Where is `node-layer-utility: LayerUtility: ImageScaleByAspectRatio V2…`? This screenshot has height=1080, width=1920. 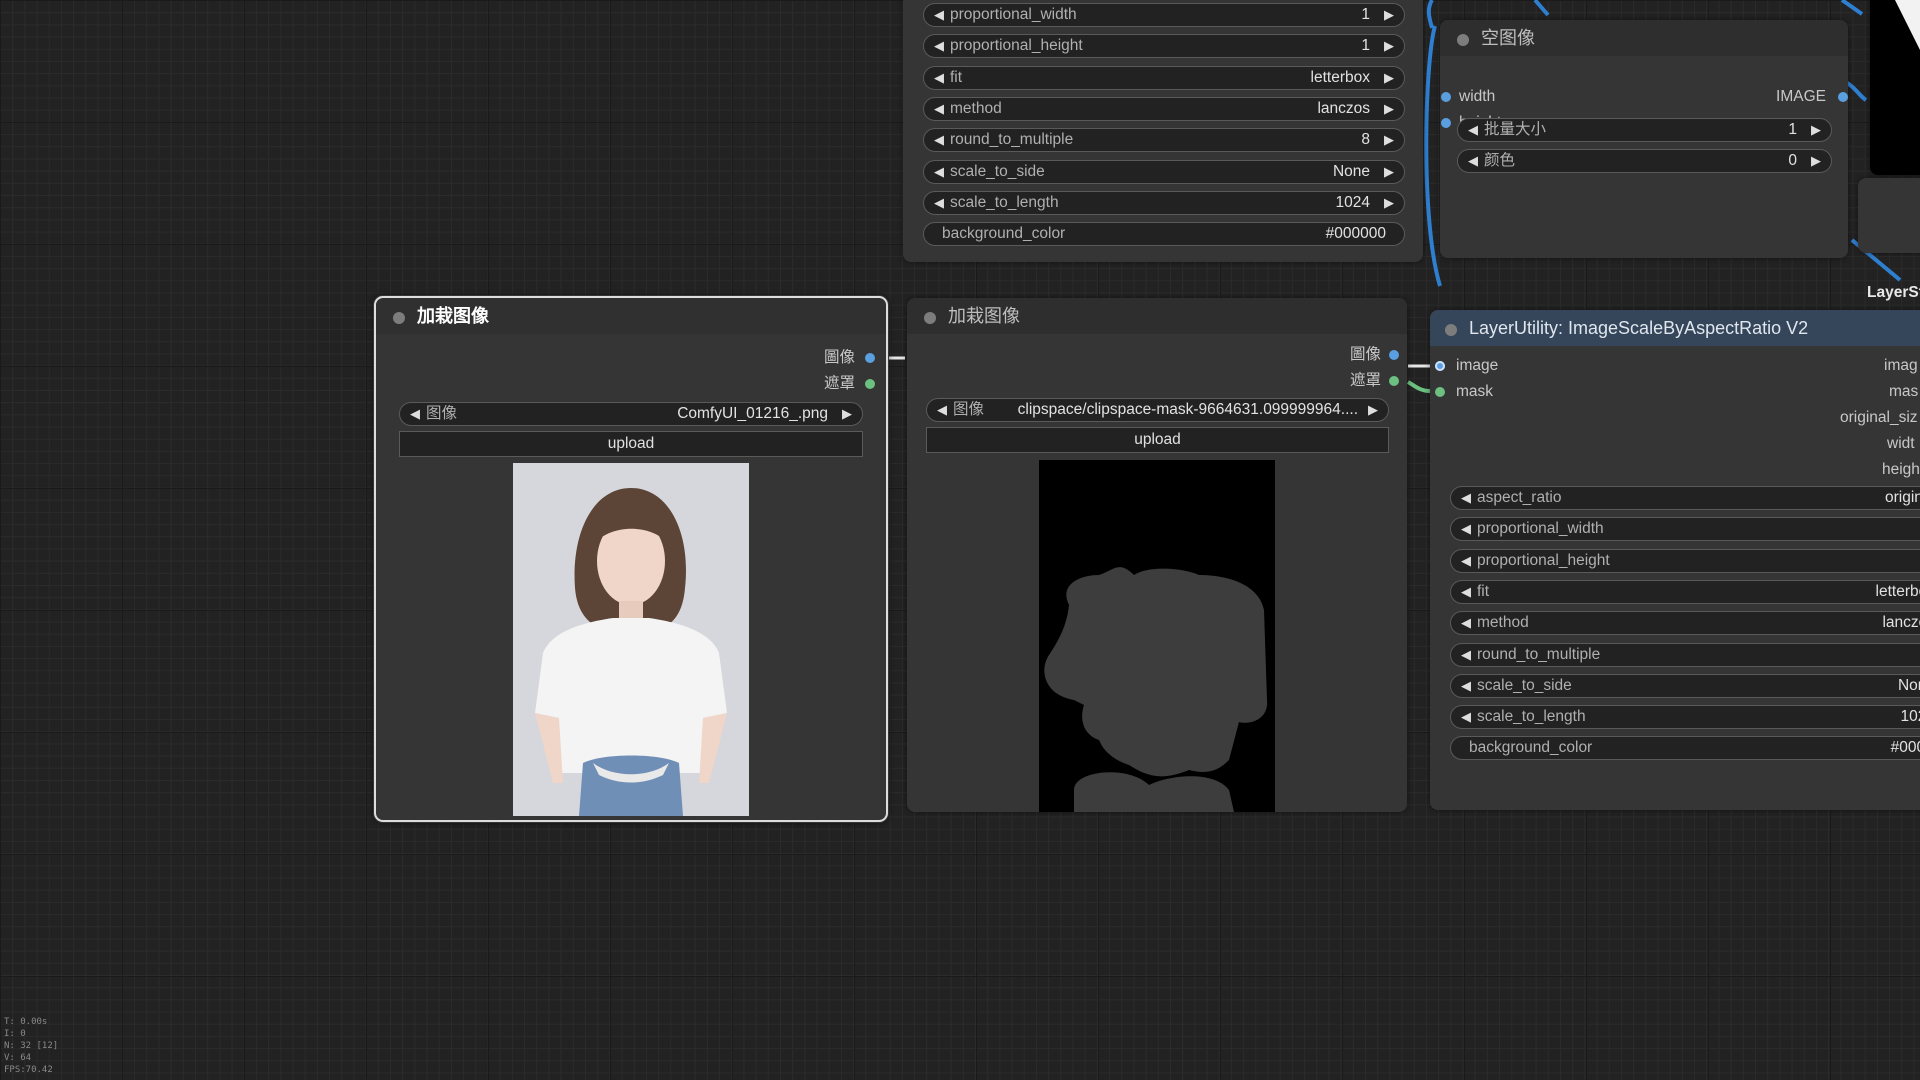 node-layer-utility: LayerUtility: ImageScaleByAspectRatio V2… is located at coordinates (1675, 560).